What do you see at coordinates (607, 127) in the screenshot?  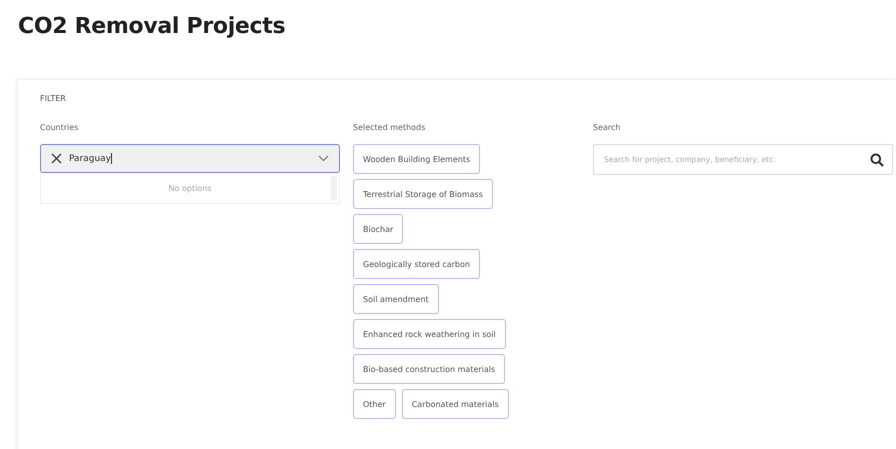 I see `search-label: Search` at bounding box center [607, 127].